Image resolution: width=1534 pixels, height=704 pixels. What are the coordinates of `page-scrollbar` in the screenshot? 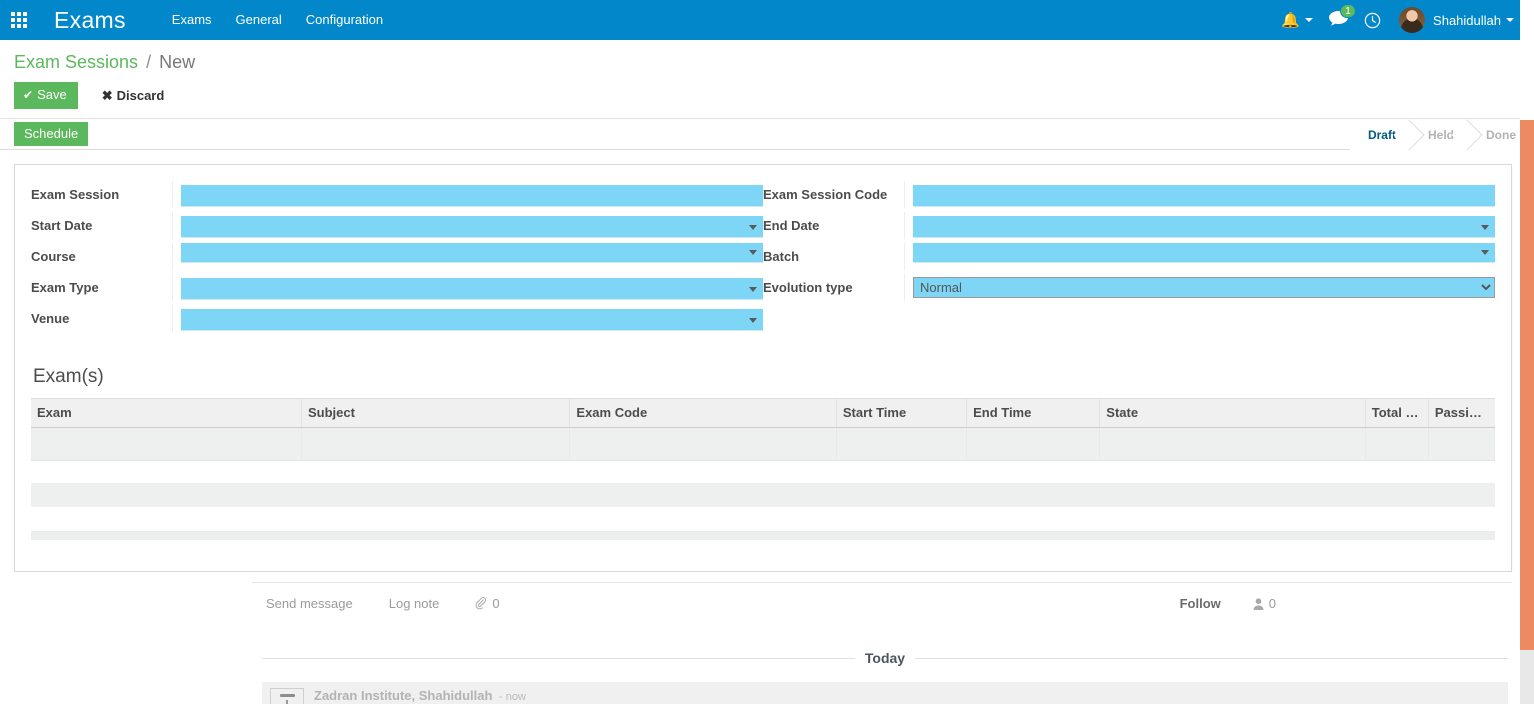 It's located at (1527, 352).